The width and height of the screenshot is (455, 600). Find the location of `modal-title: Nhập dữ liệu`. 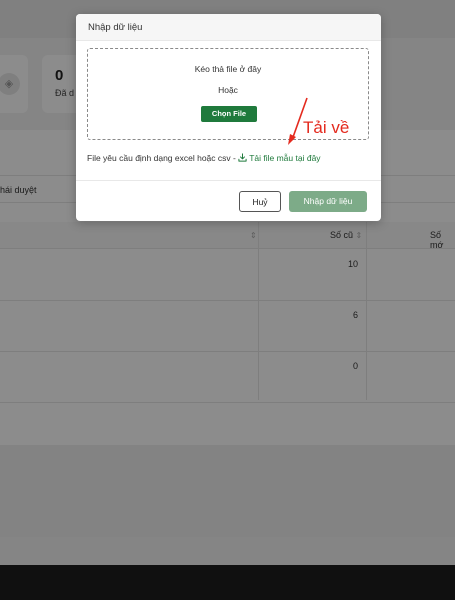

modal-title: Nhập dữ liệu is located at coordinates (115, 27).